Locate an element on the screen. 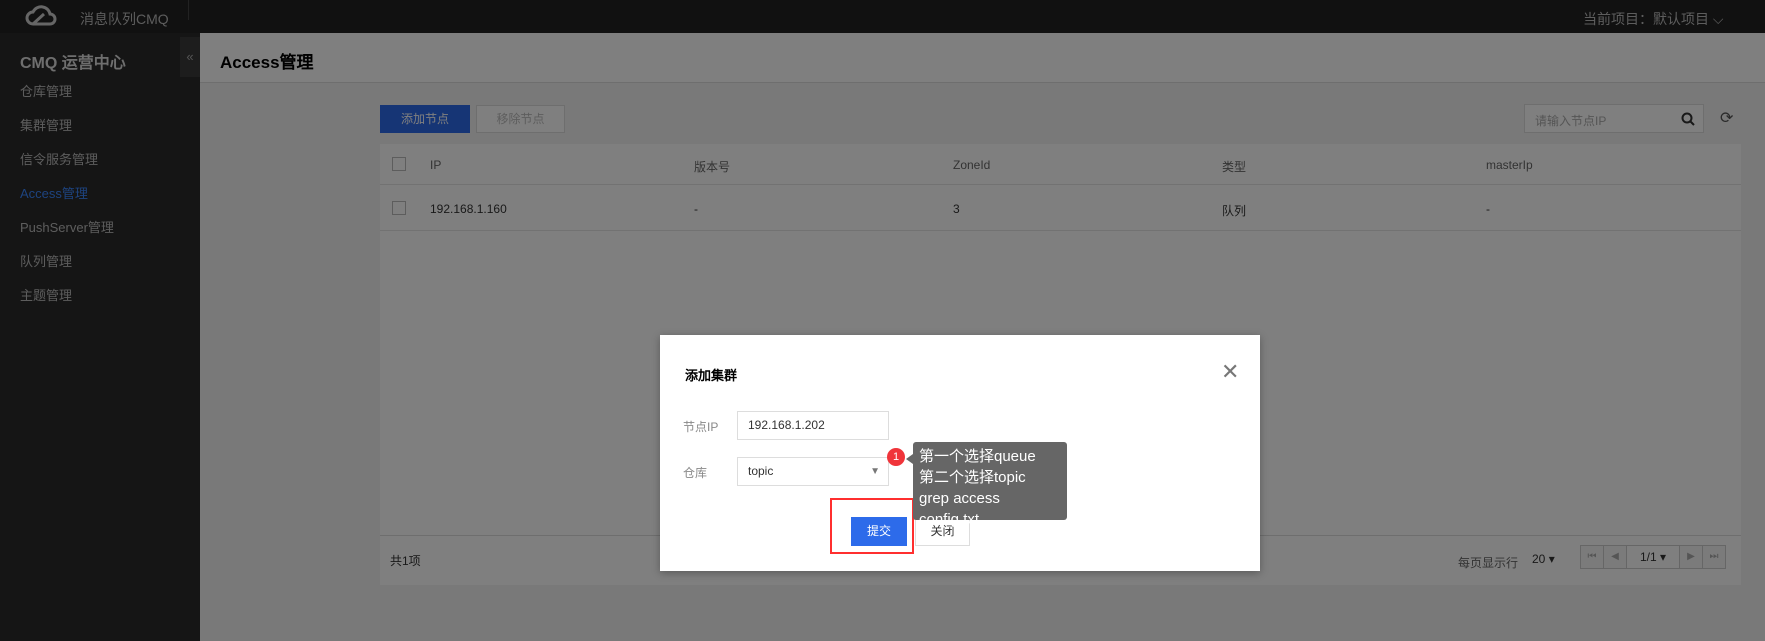 The image size is (1765, 641). repo-select: topic ▼ is located at coordinates (813, 471).